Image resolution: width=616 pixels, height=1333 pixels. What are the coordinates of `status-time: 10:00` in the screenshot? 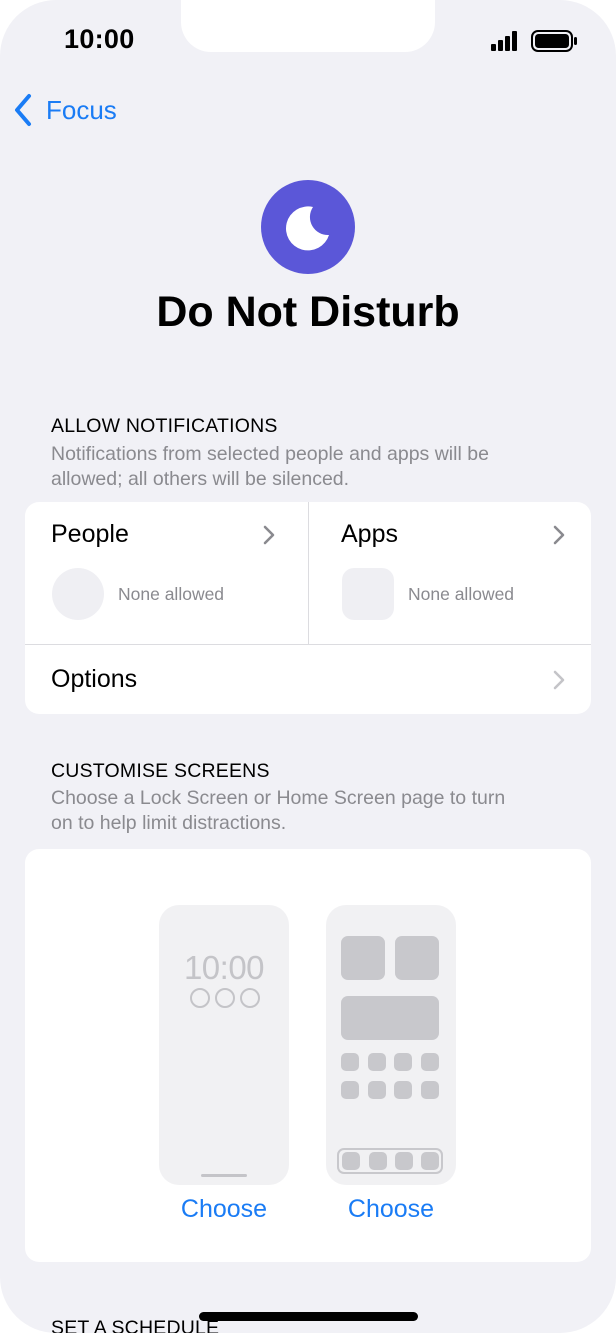 It's located at (99, 39).